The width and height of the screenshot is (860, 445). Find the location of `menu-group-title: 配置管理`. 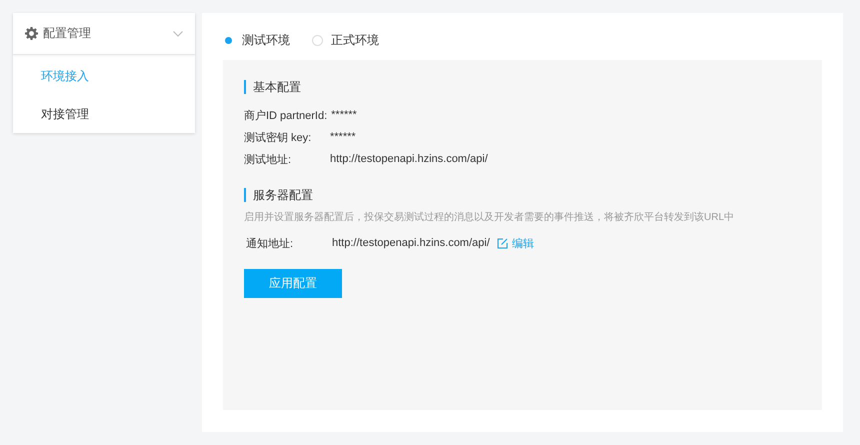

menu-group-title: 配置管理 is located at coordinates (108, 33).